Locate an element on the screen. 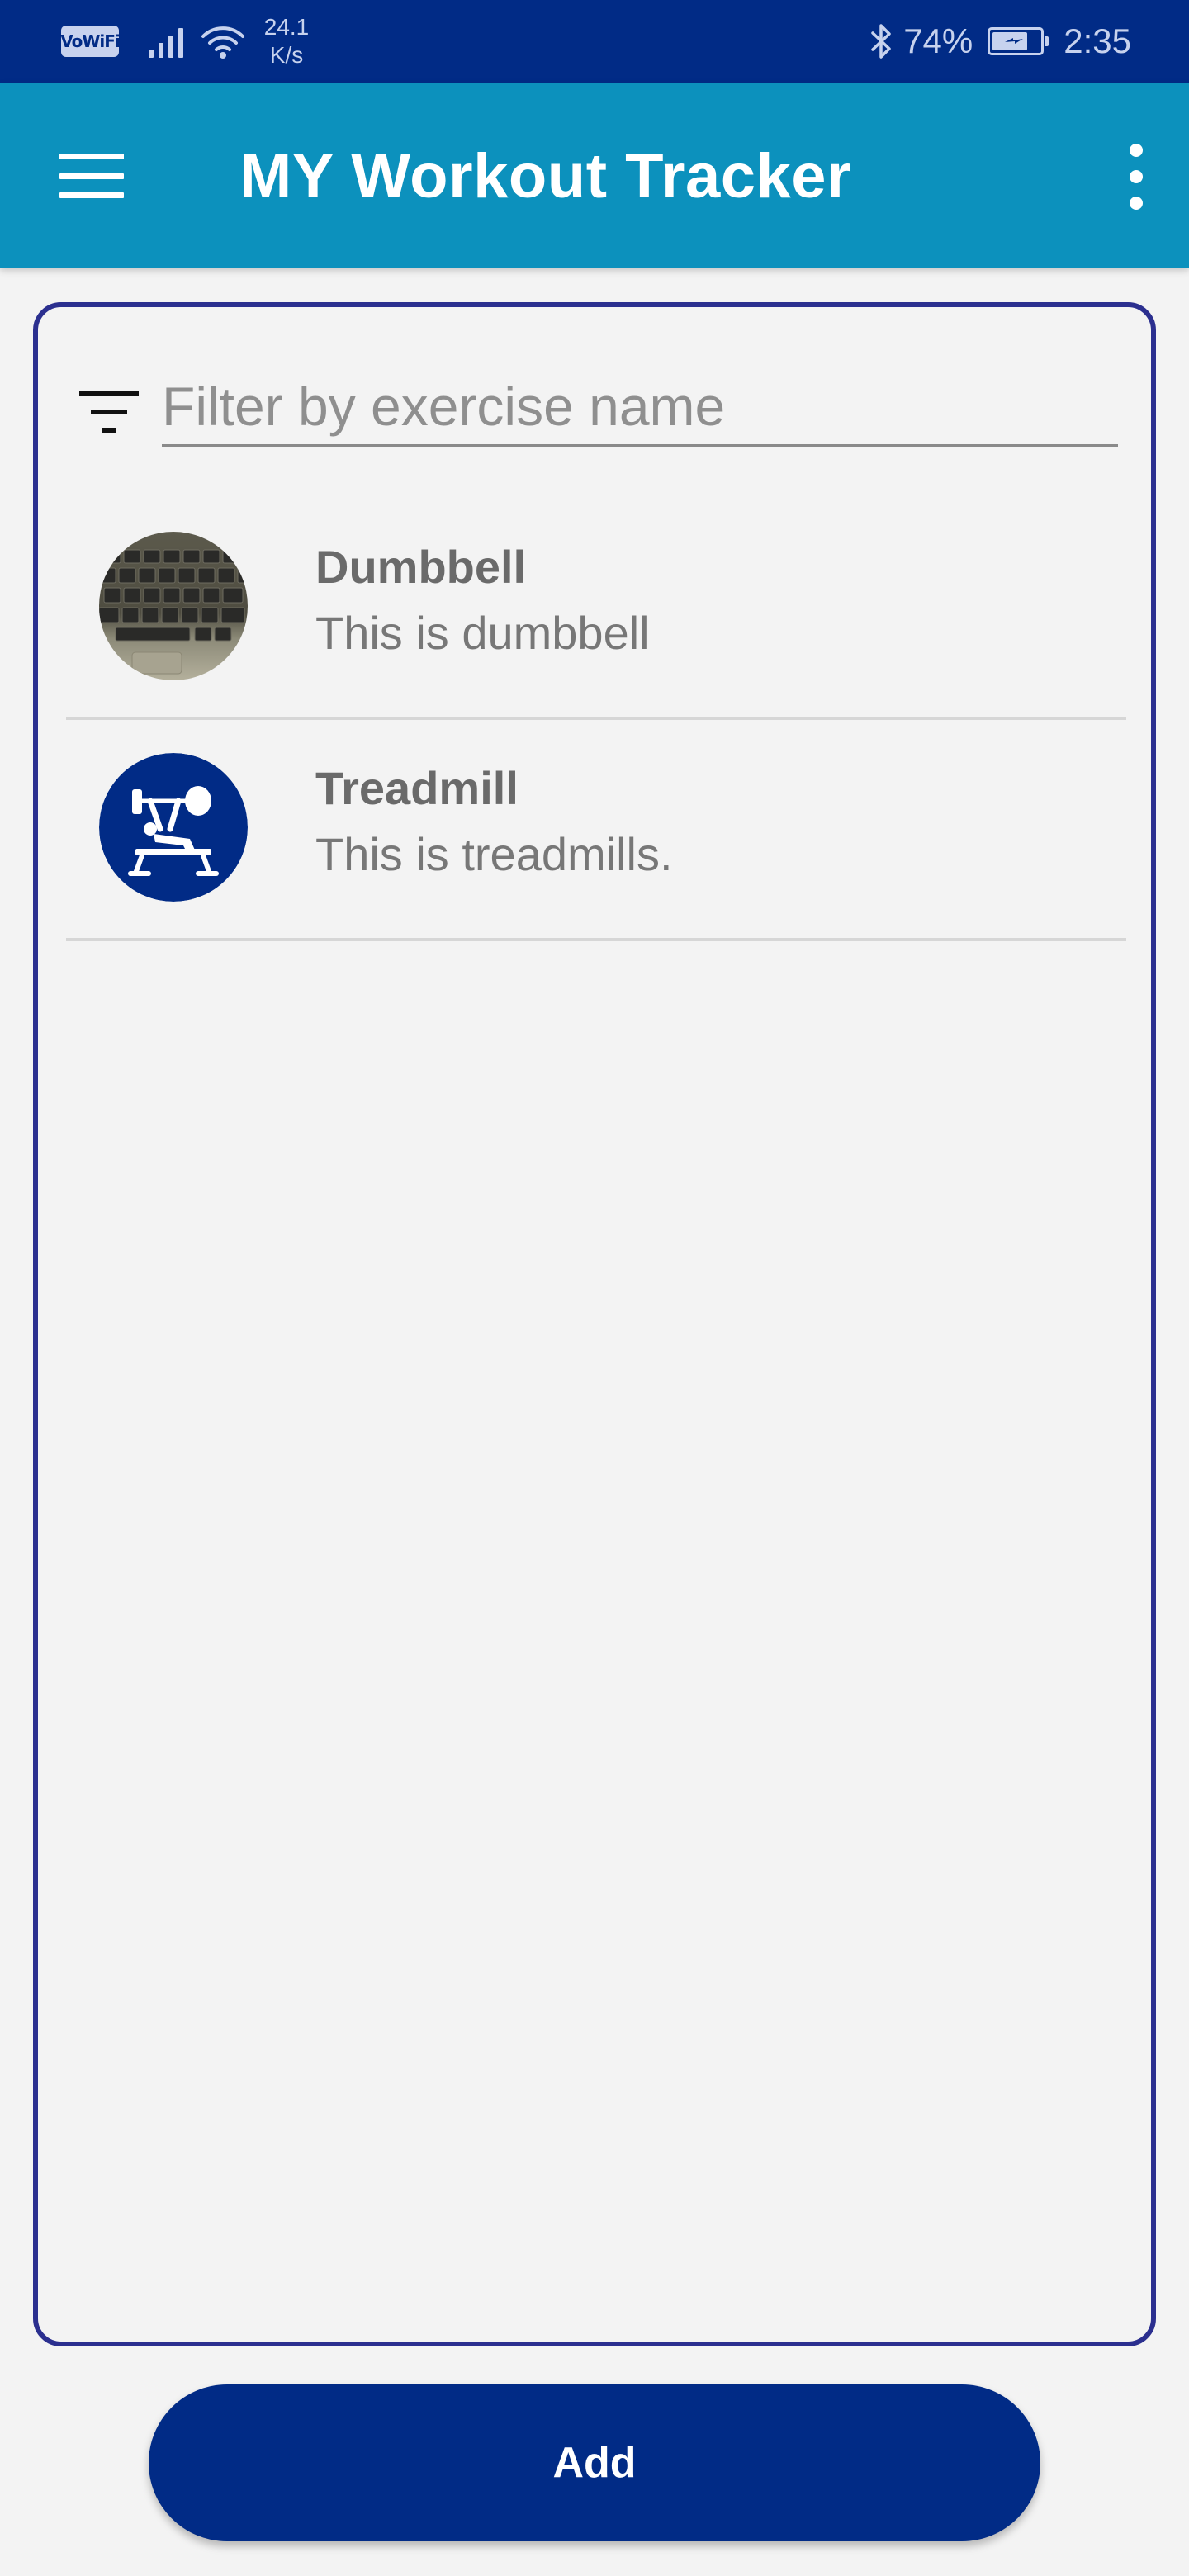 This screenshot has width=1189, height=2576. hamburger-menu-icon is located at coordinates (91, 176).